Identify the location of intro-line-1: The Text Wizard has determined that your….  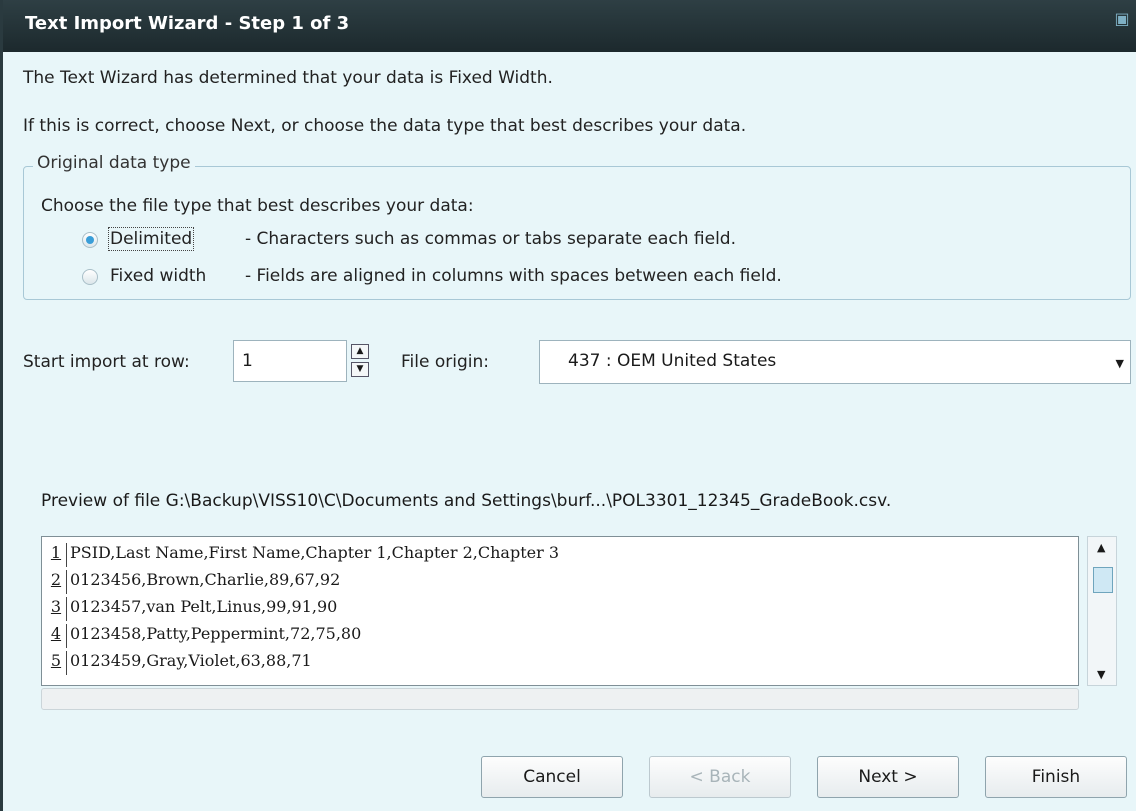
(288, 78).